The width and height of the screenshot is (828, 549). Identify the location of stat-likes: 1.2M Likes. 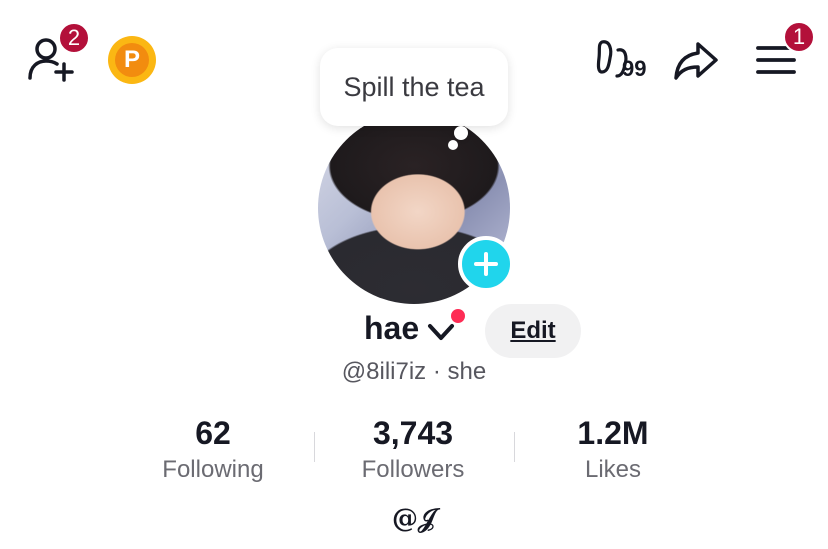
(613, 451).